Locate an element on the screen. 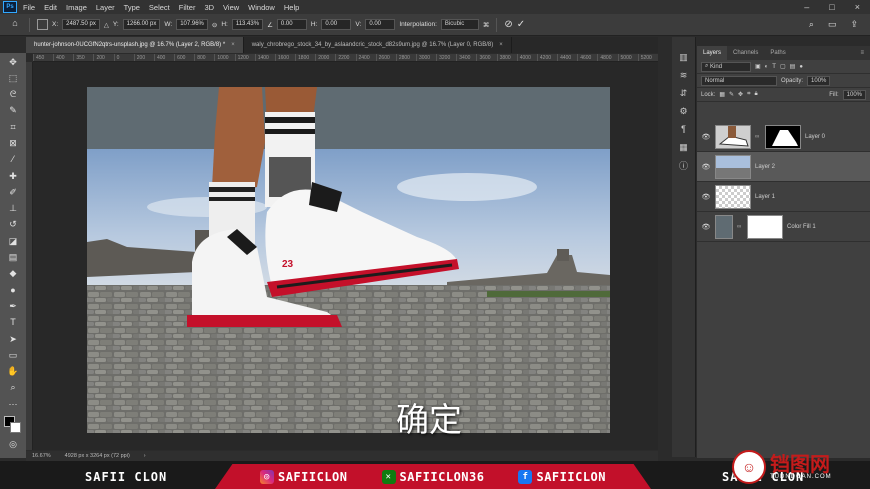  lock-artboard-icon: ⌗ is located at coordinates (748, 94).